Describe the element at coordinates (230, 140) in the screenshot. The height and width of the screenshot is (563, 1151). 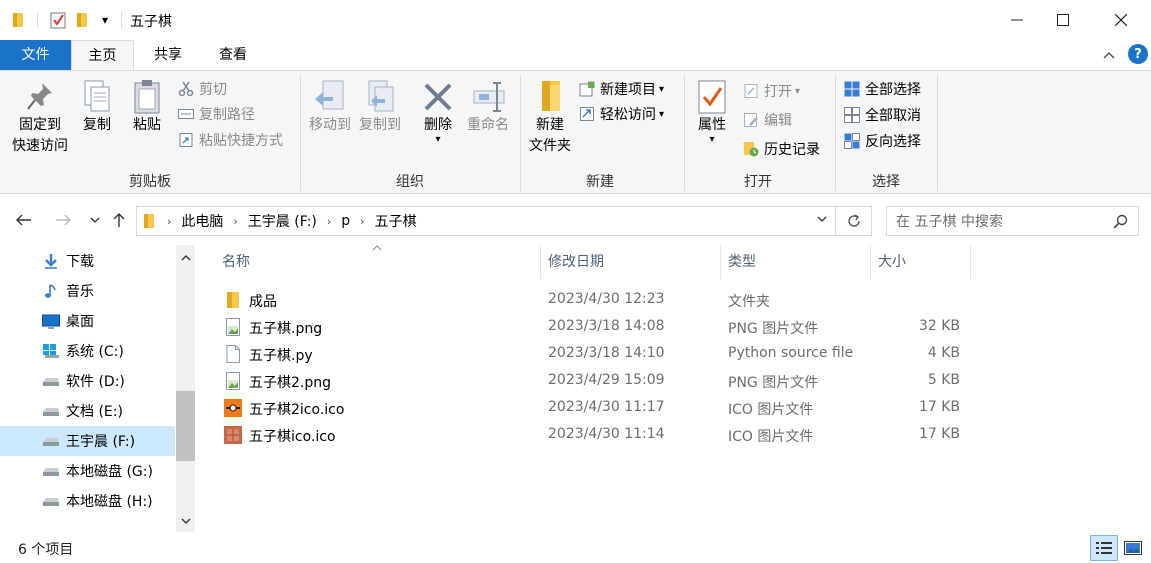
I see `paste-shortcut-button: 粘贴快捷方式` at that location.